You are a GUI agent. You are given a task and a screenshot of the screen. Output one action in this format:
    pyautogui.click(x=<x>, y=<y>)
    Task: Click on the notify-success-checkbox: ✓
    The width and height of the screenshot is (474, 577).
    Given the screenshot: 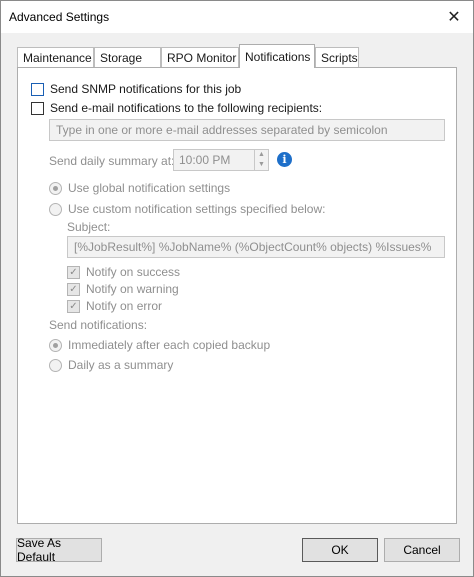 What is the action you would take?
    pyautogui.click(x=73, y=272)
    